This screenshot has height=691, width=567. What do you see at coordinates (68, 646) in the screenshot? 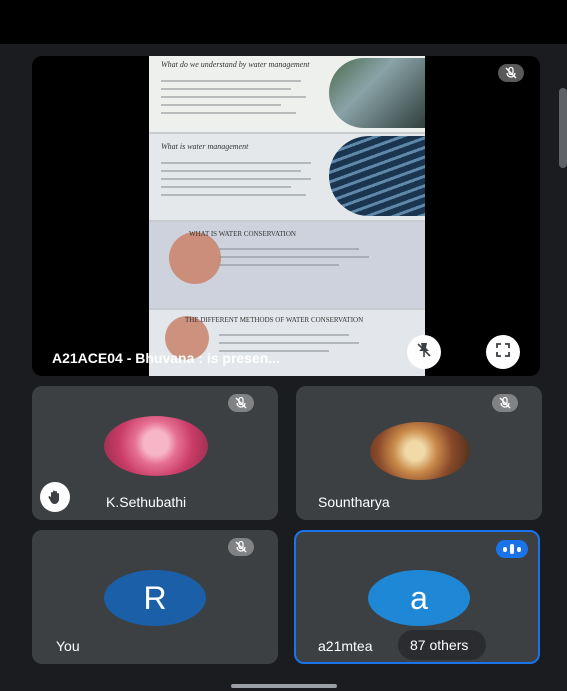
I see `participant-name: You` at bounding box center [68, 646].